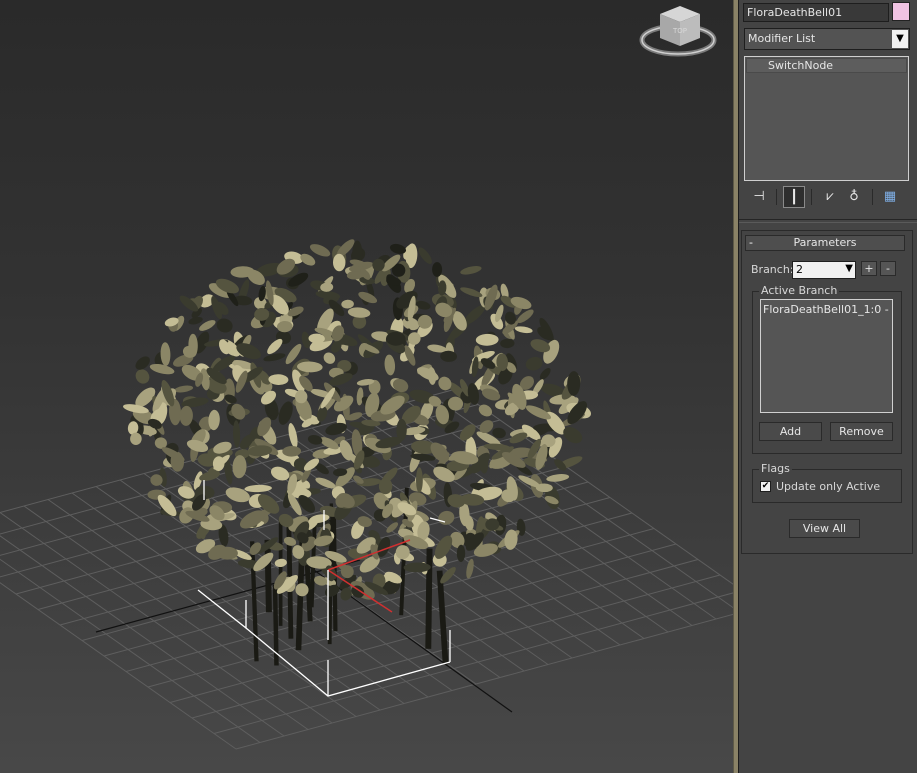 Image resolution: width=917 pixels, height=773 pixels. I want to click on object-color-swatch, so click(901, 11).